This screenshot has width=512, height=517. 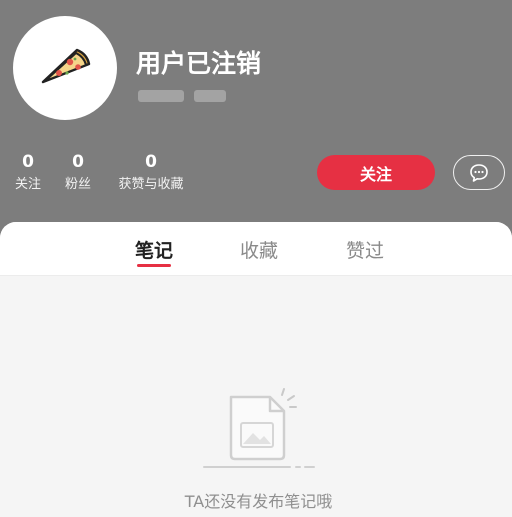 I want to click on stat-likes-collections: 0 获赞与收藏, so click(x=151, y=173).